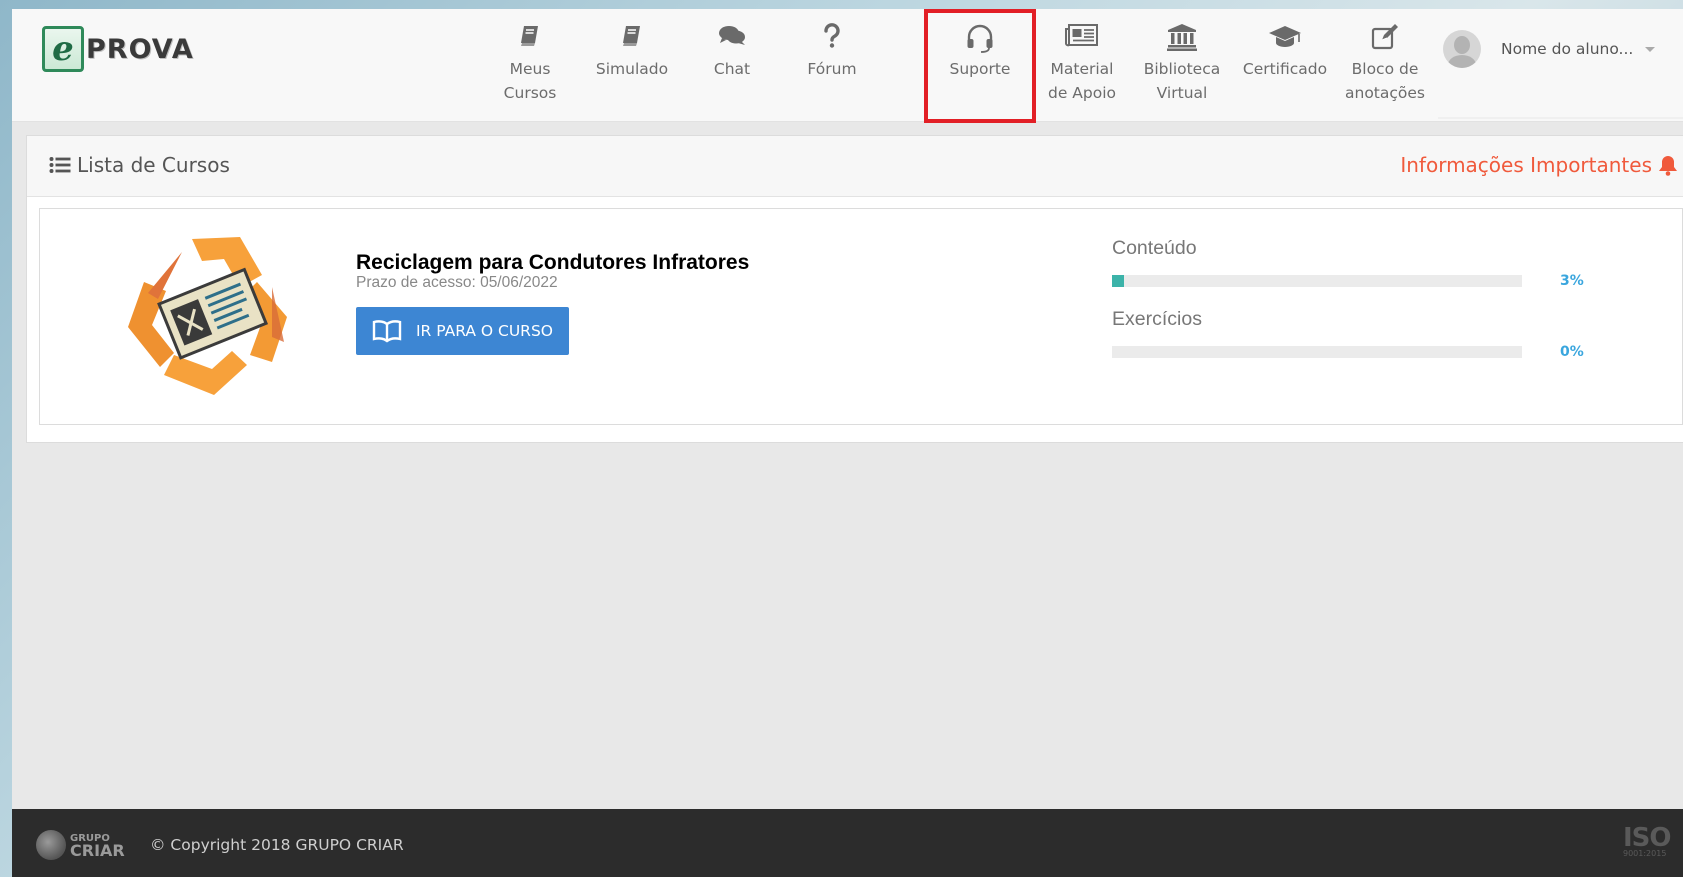  I want to click on copyright-text: © Copyright 2018 GRUPO CRIAR, so click(277, 845).